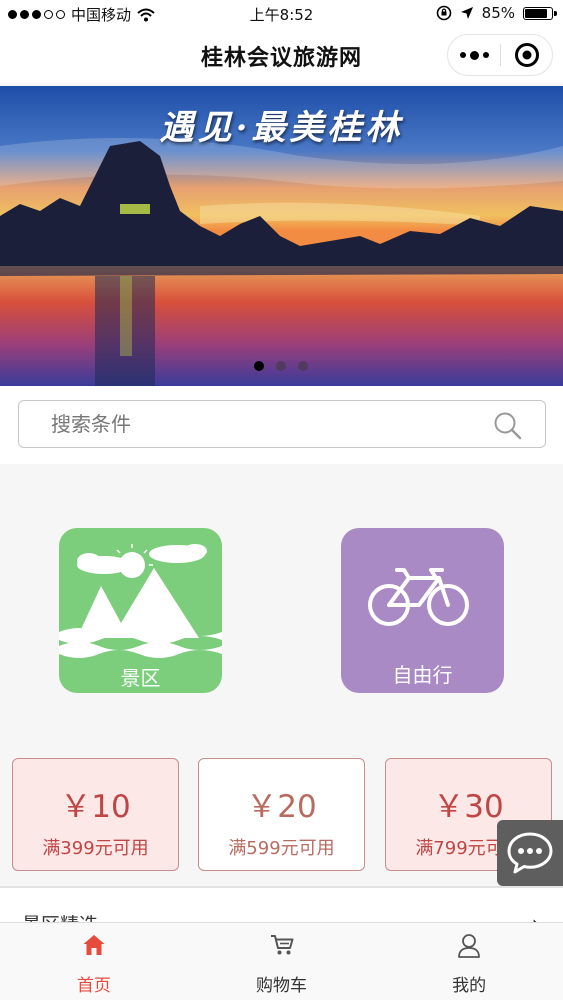  What do you see at coordinates (140, 678) in the screenshot?
I see `category-scenic-label: 景区` at bounding box center [140, 678].